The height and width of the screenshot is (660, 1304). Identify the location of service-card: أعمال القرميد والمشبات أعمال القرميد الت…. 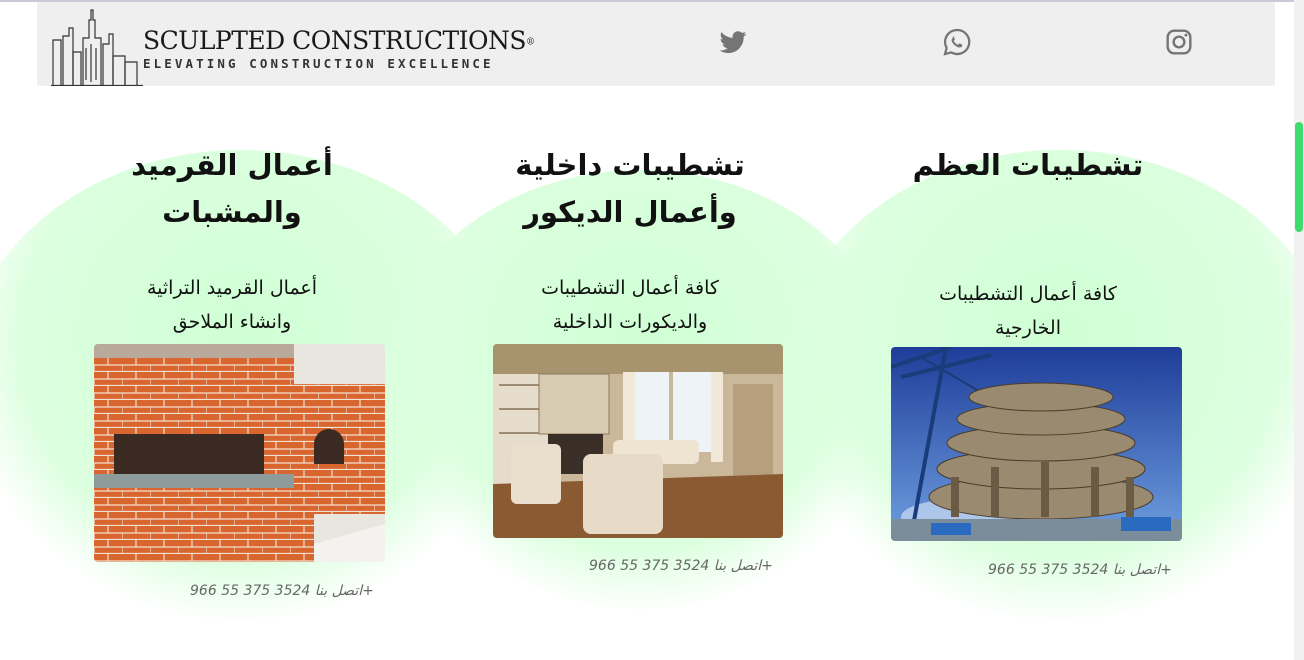
(232, 240).